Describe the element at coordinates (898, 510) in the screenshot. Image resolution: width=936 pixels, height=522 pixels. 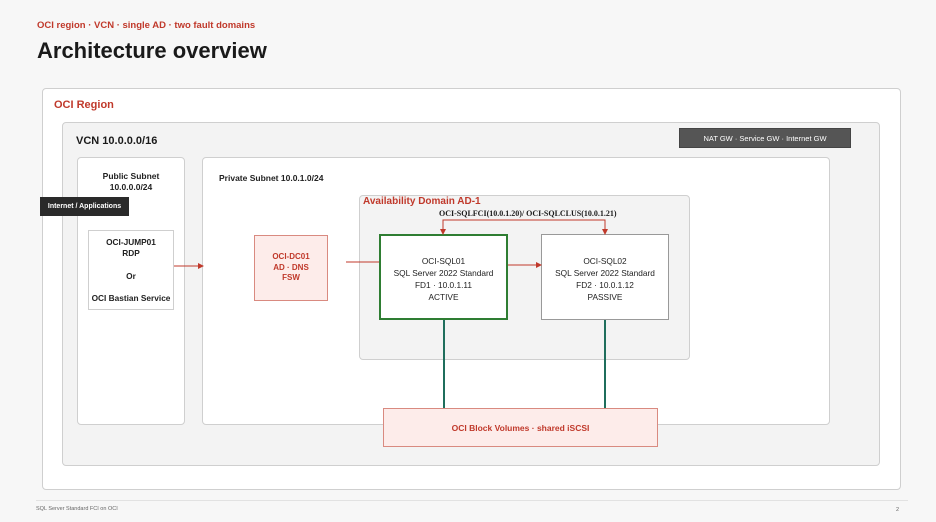
I see `page-number: 2` at that location.